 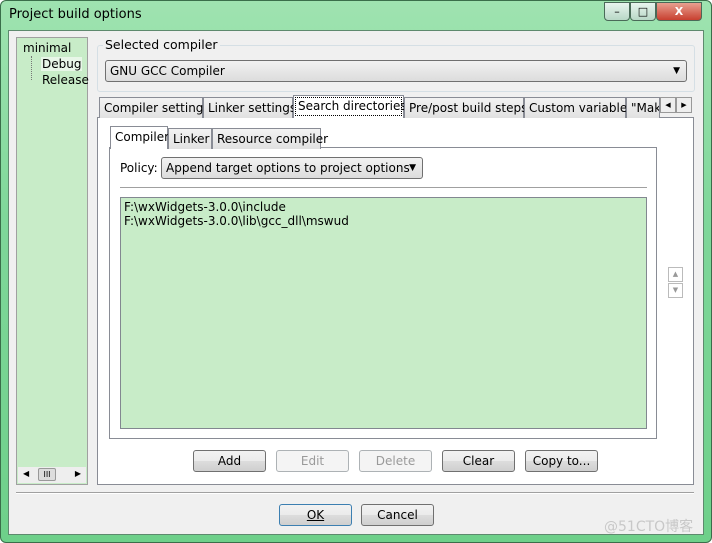 I want to click on subtab-compiler: Compiler, so click(x=139, y=137).